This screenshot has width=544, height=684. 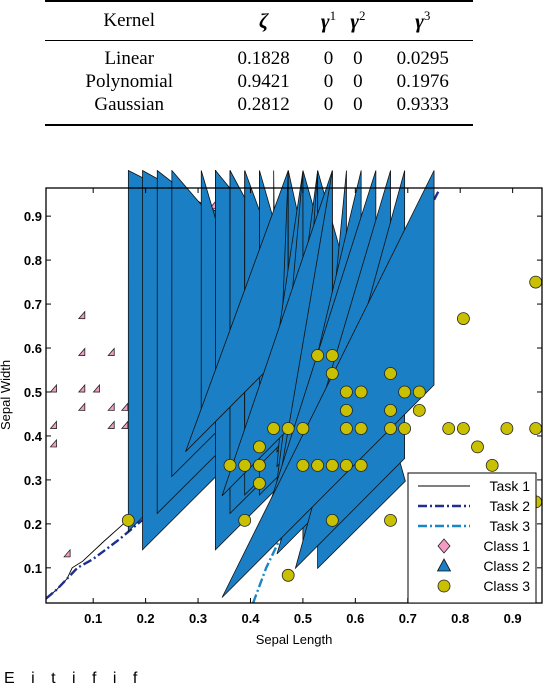 I want to click on legend-label-task-1: Task 1, so click(x=510, y=486).